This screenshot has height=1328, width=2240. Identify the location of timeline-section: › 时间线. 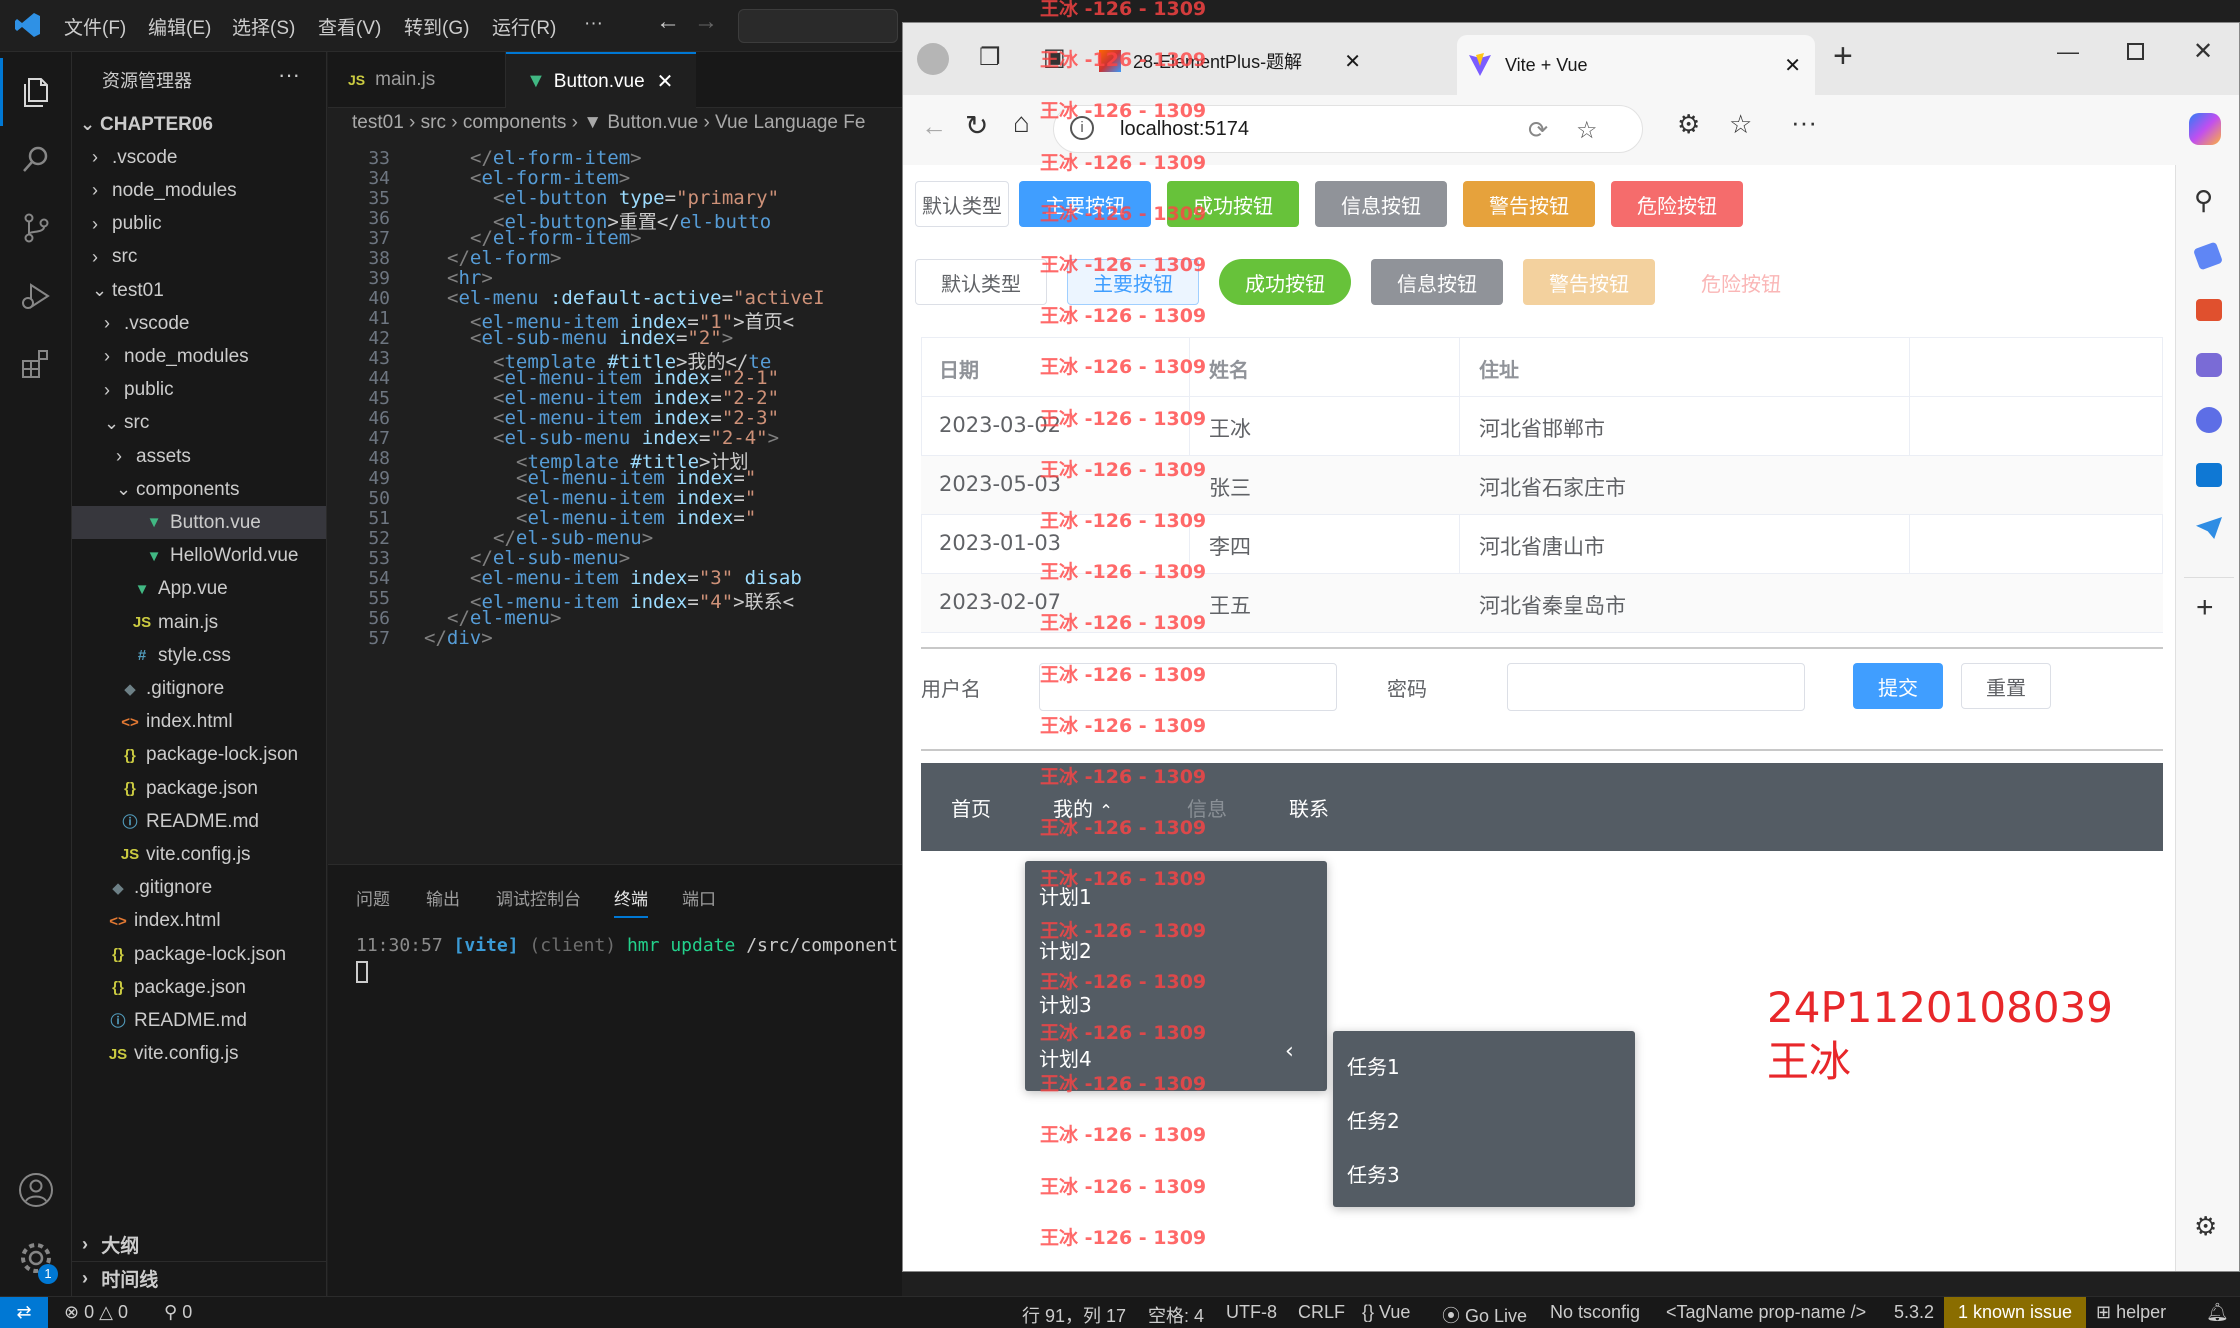
(199, 1277).